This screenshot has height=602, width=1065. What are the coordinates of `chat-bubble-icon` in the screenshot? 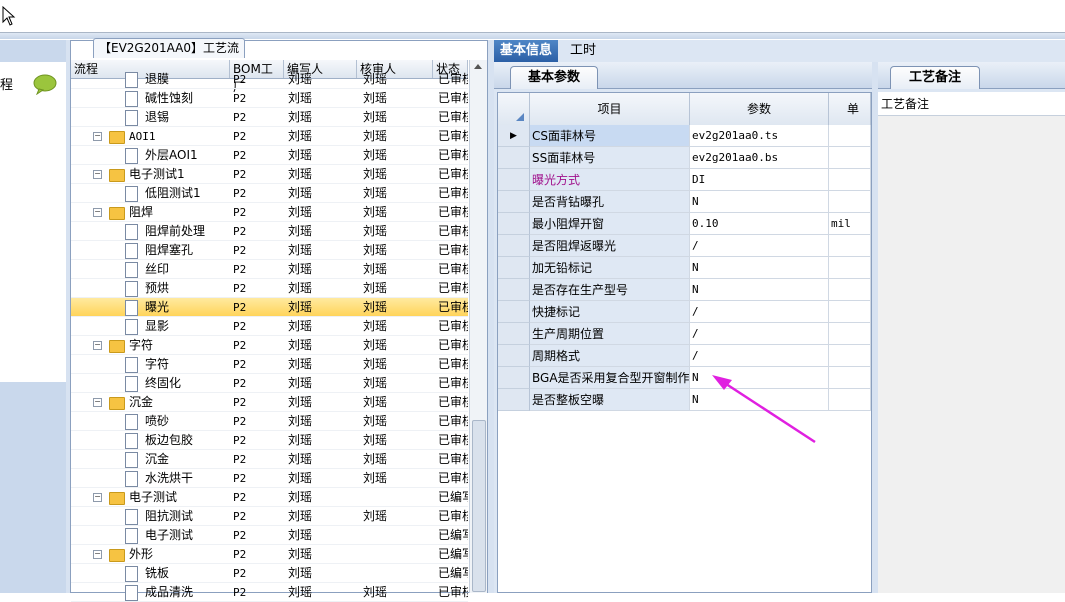 It's located at (45, 84).